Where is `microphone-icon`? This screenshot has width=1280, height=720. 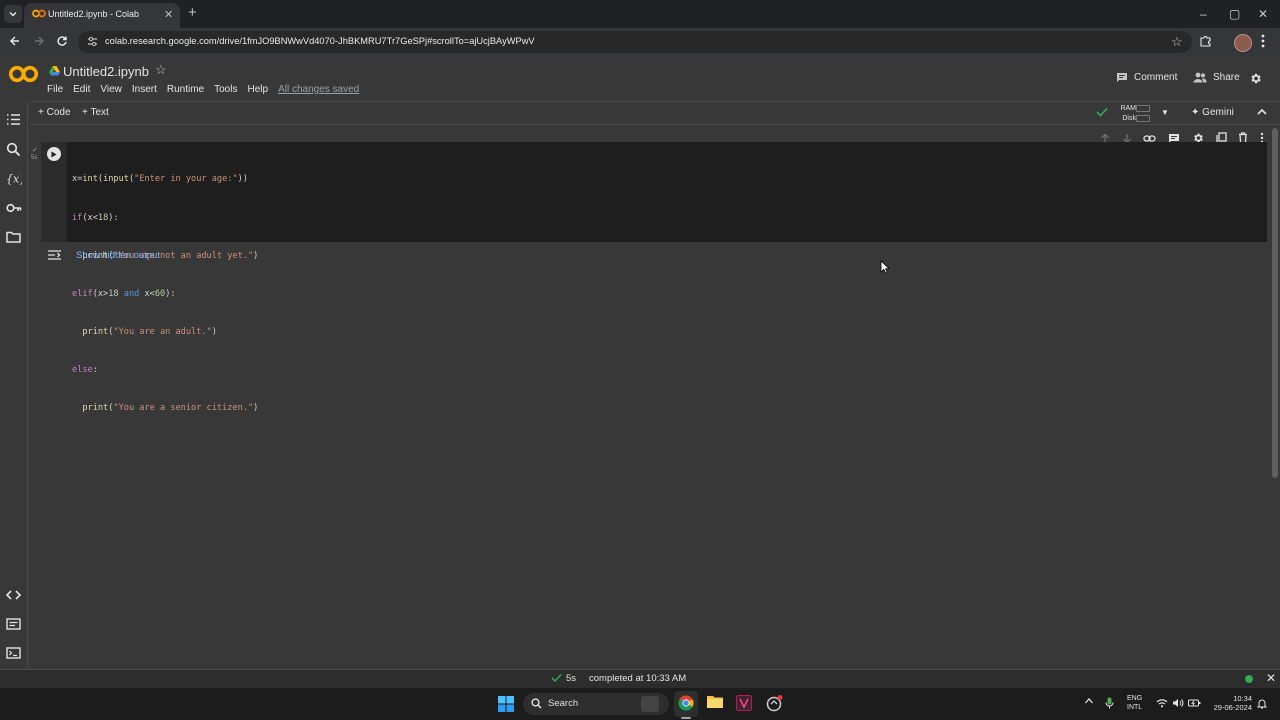
microphone-icon is located at coordinates (1109, 703).